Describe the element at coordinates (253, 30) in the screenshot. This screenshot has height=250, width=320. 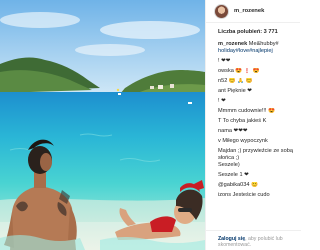
I see `likes-count: Liczba polubień: 3 771` at that location.